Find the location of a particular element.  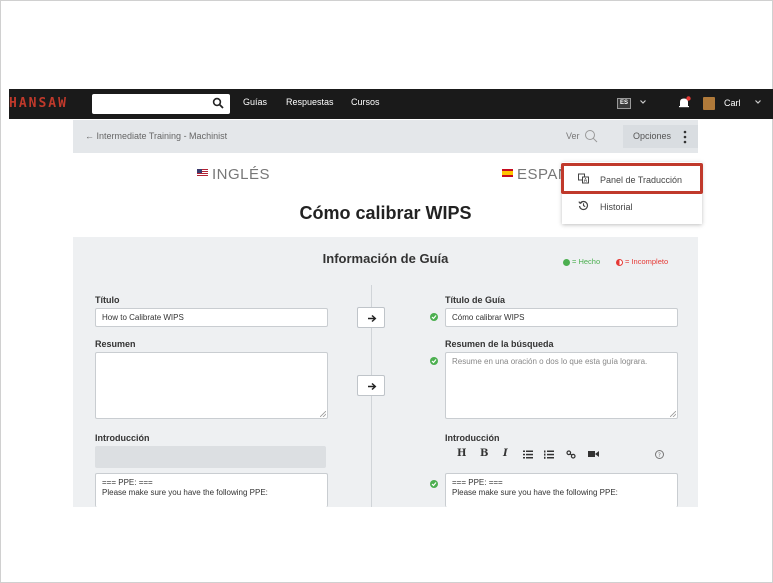

italic-button: I is located at coordinates (505, 453).